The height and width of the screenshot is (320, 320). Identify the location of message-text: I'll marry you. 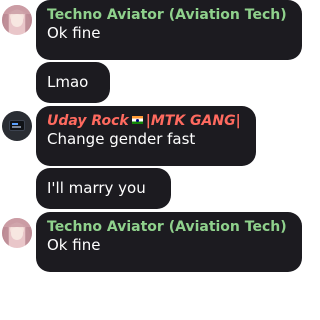
(96, 188).